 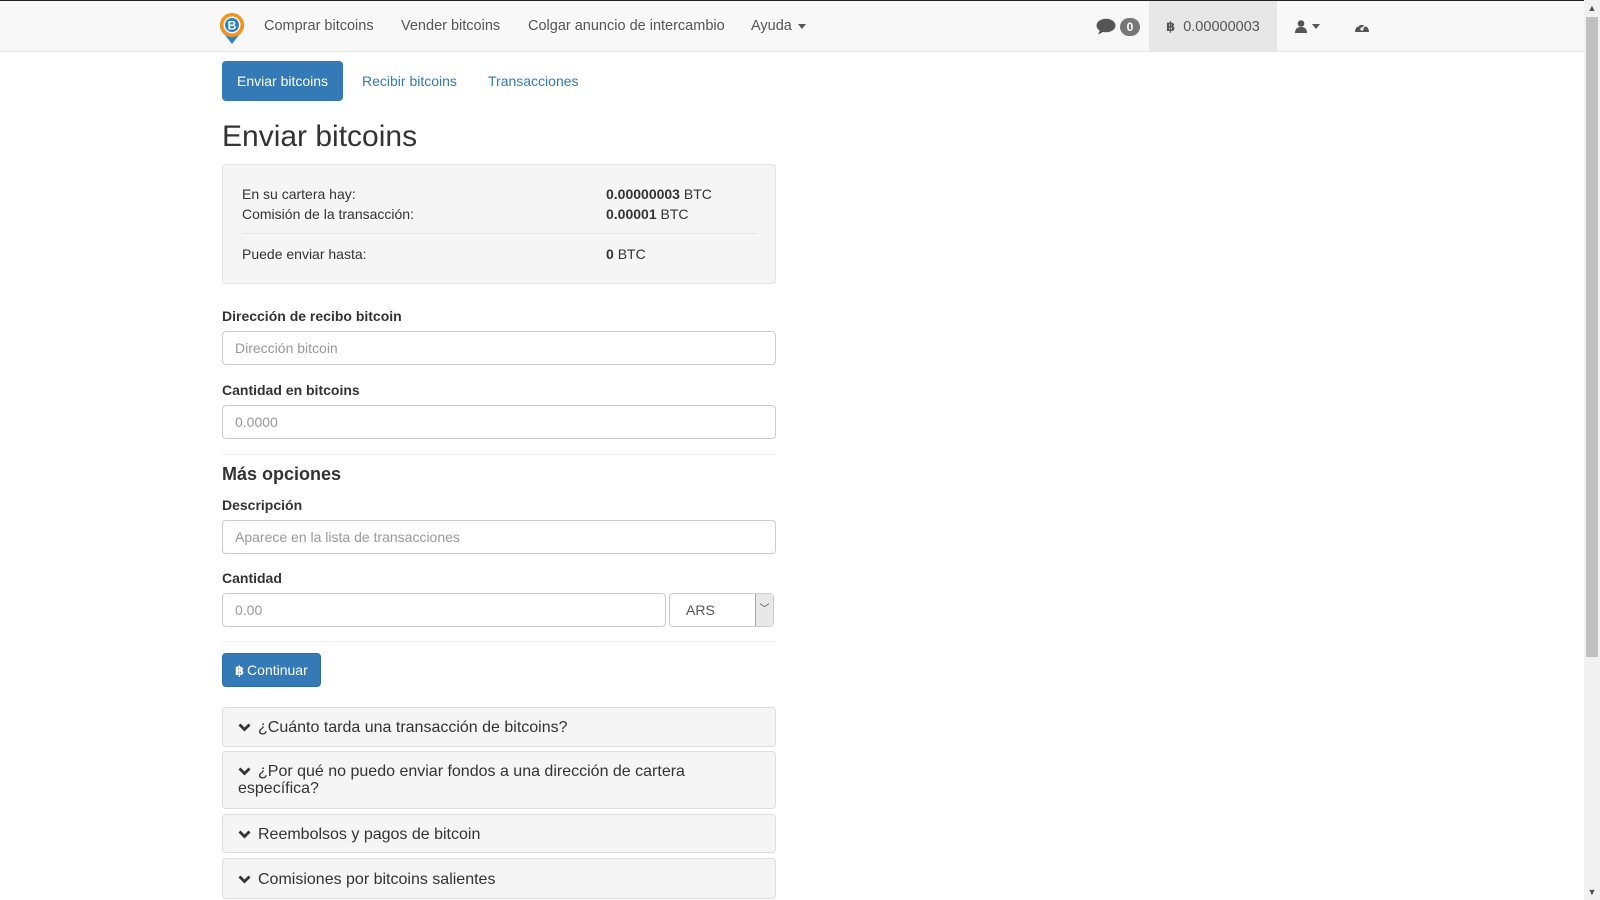 I want to click on wallet-balance-button: ฿ 0.00000003, so click(x=1213, y=26).